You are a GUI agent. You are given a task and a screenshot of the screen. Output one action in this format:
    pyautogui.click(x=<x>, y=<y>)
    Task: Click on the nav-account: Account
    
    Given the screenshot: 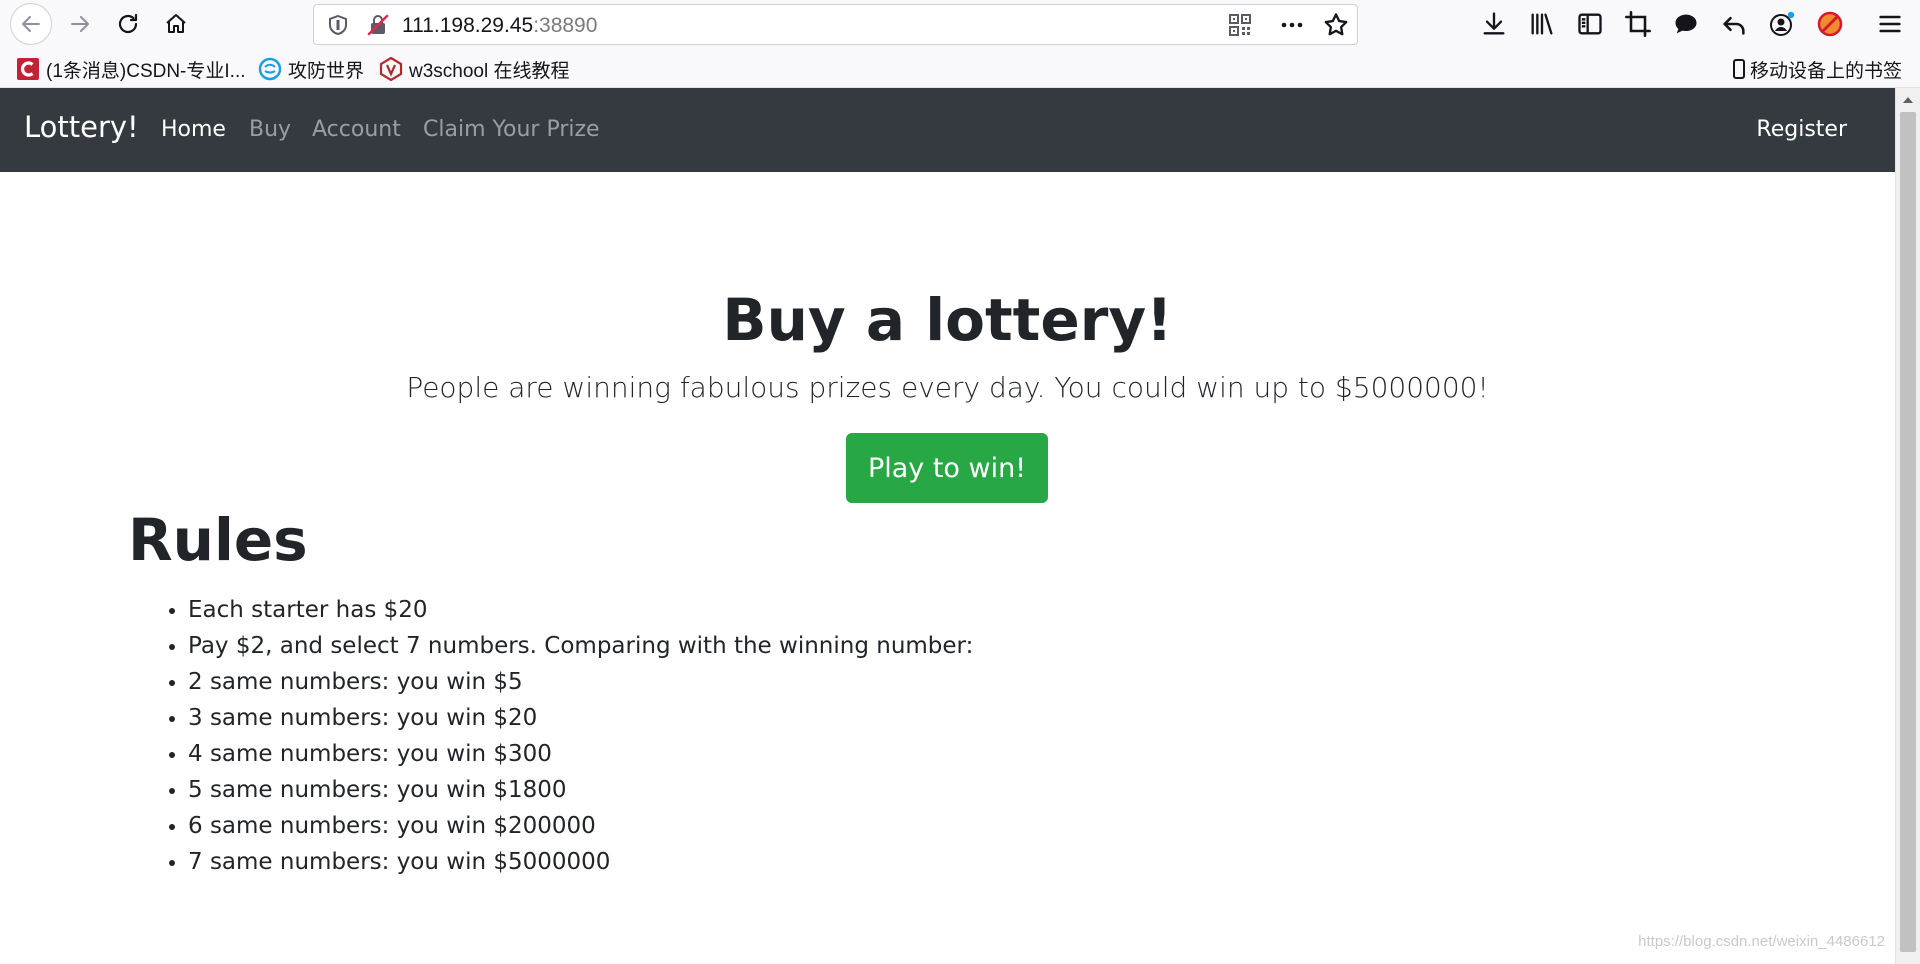 What is the action you would take?
    pyautogui.click(x=356, y=129)
    